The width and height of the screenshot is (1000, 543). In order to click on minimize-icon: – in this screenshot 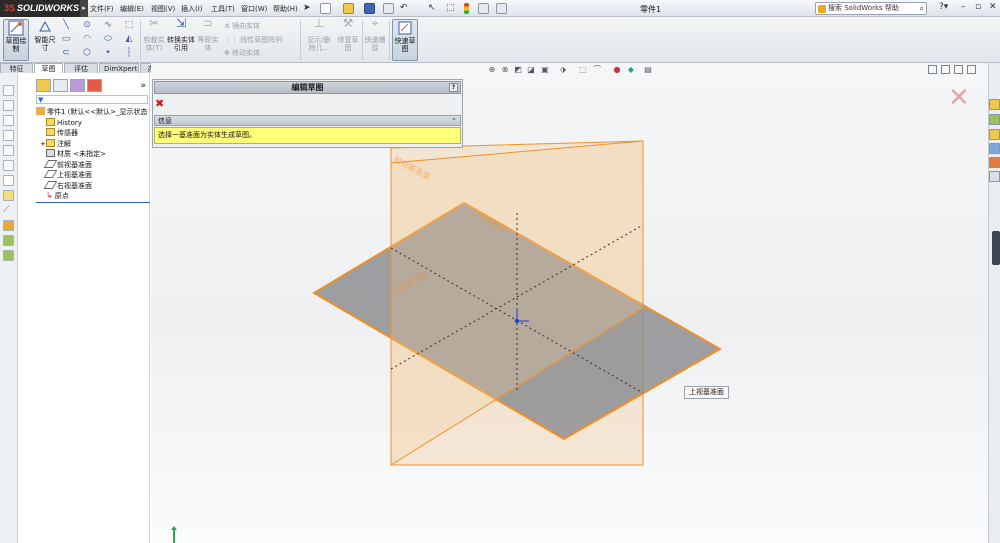, I will do `click(963, 7)`.